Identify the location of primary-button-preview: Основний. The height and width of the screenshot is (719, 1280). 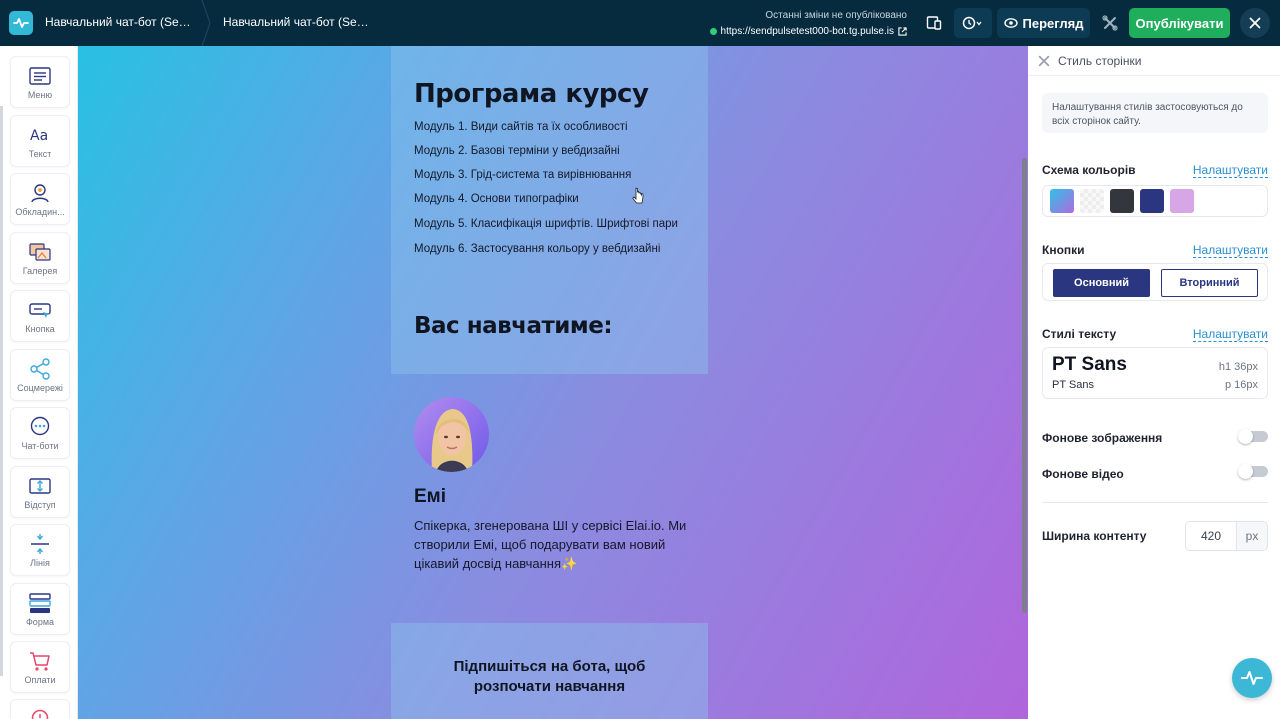
(1101, 283).